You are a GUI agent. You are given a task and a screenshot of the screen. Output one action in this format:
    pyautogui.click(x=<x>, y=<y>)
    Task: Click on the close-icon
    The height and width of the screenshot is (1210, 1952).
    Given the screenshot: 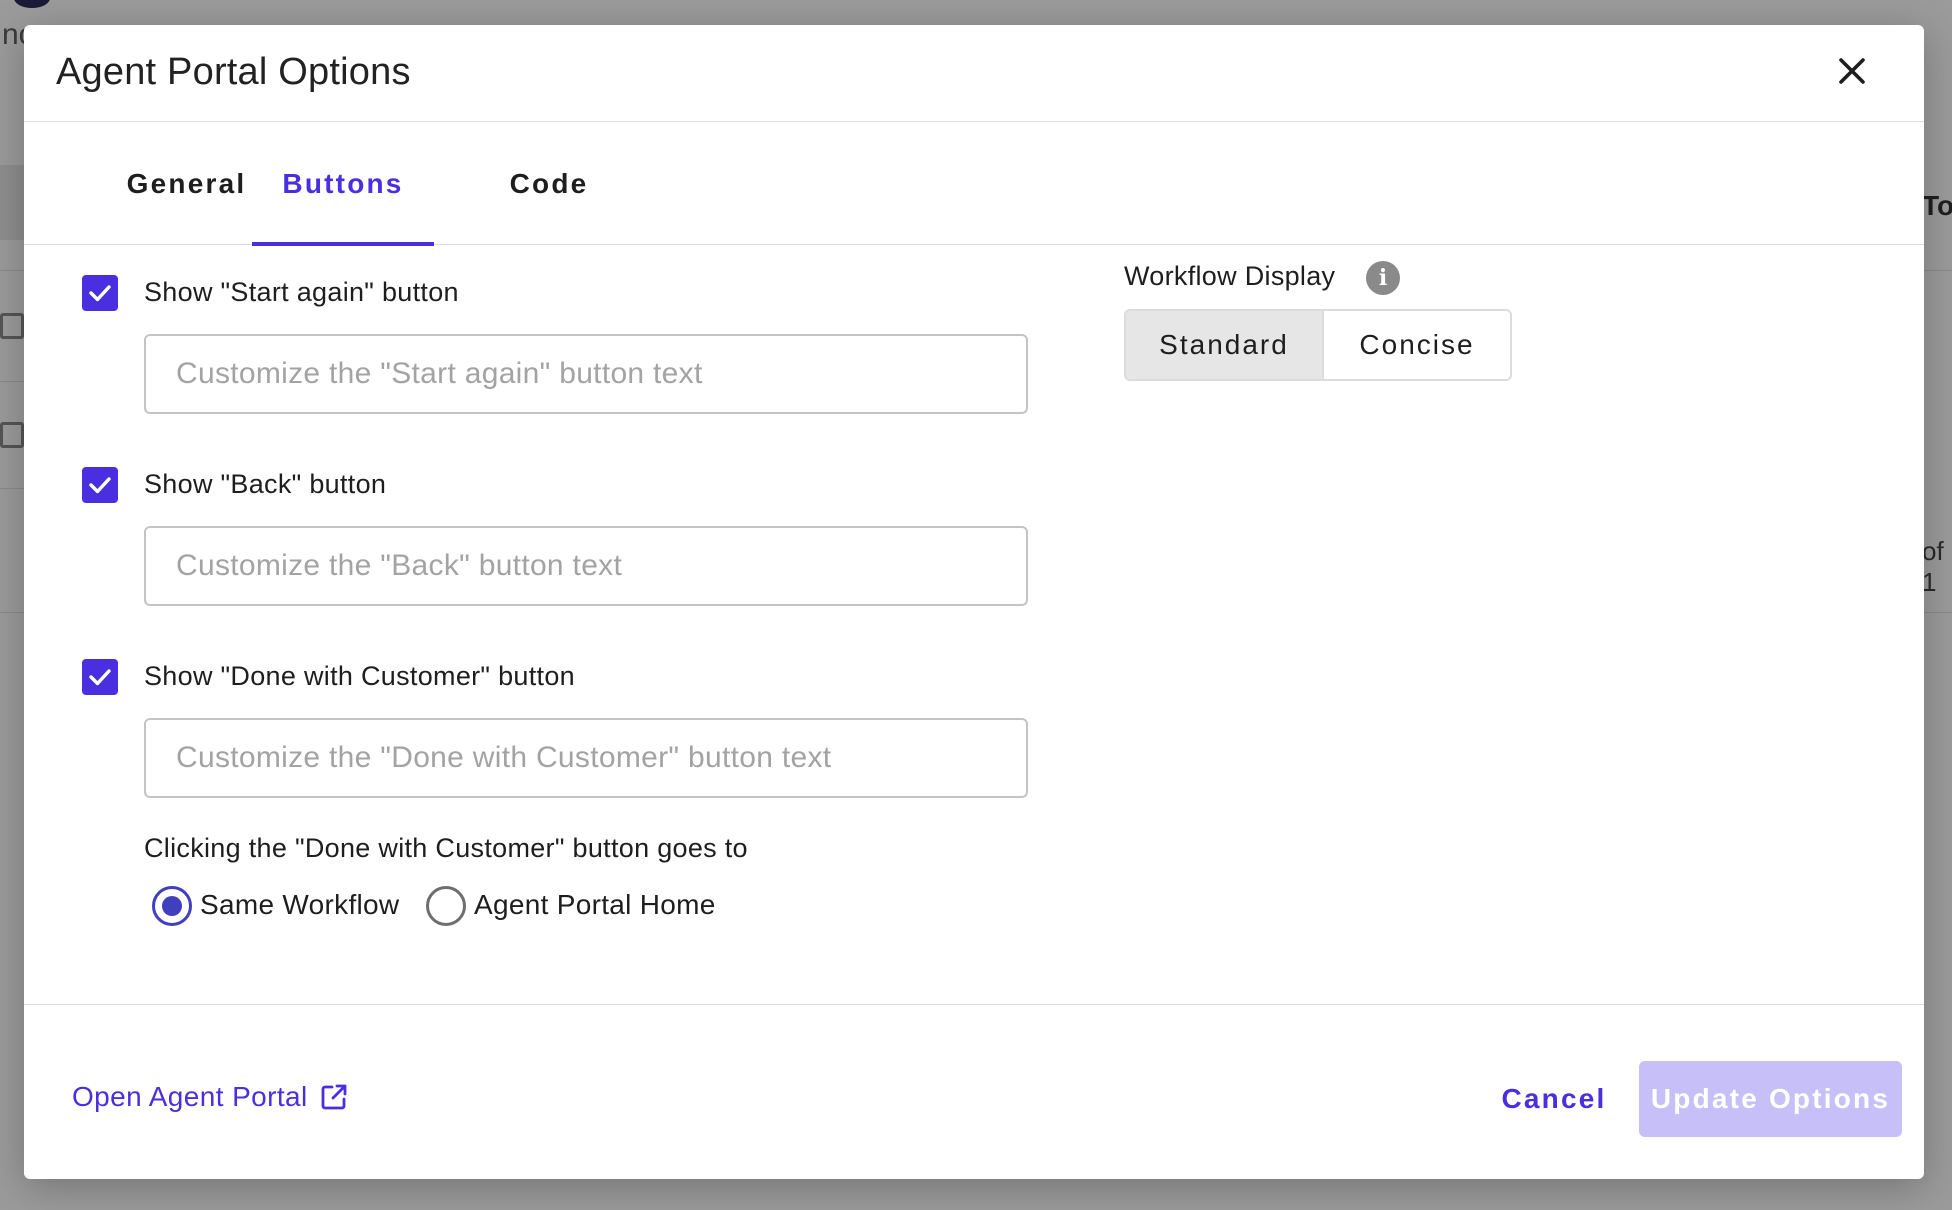 What is the action you would take?
    pyautogui.click(x=1852, y=71)
    